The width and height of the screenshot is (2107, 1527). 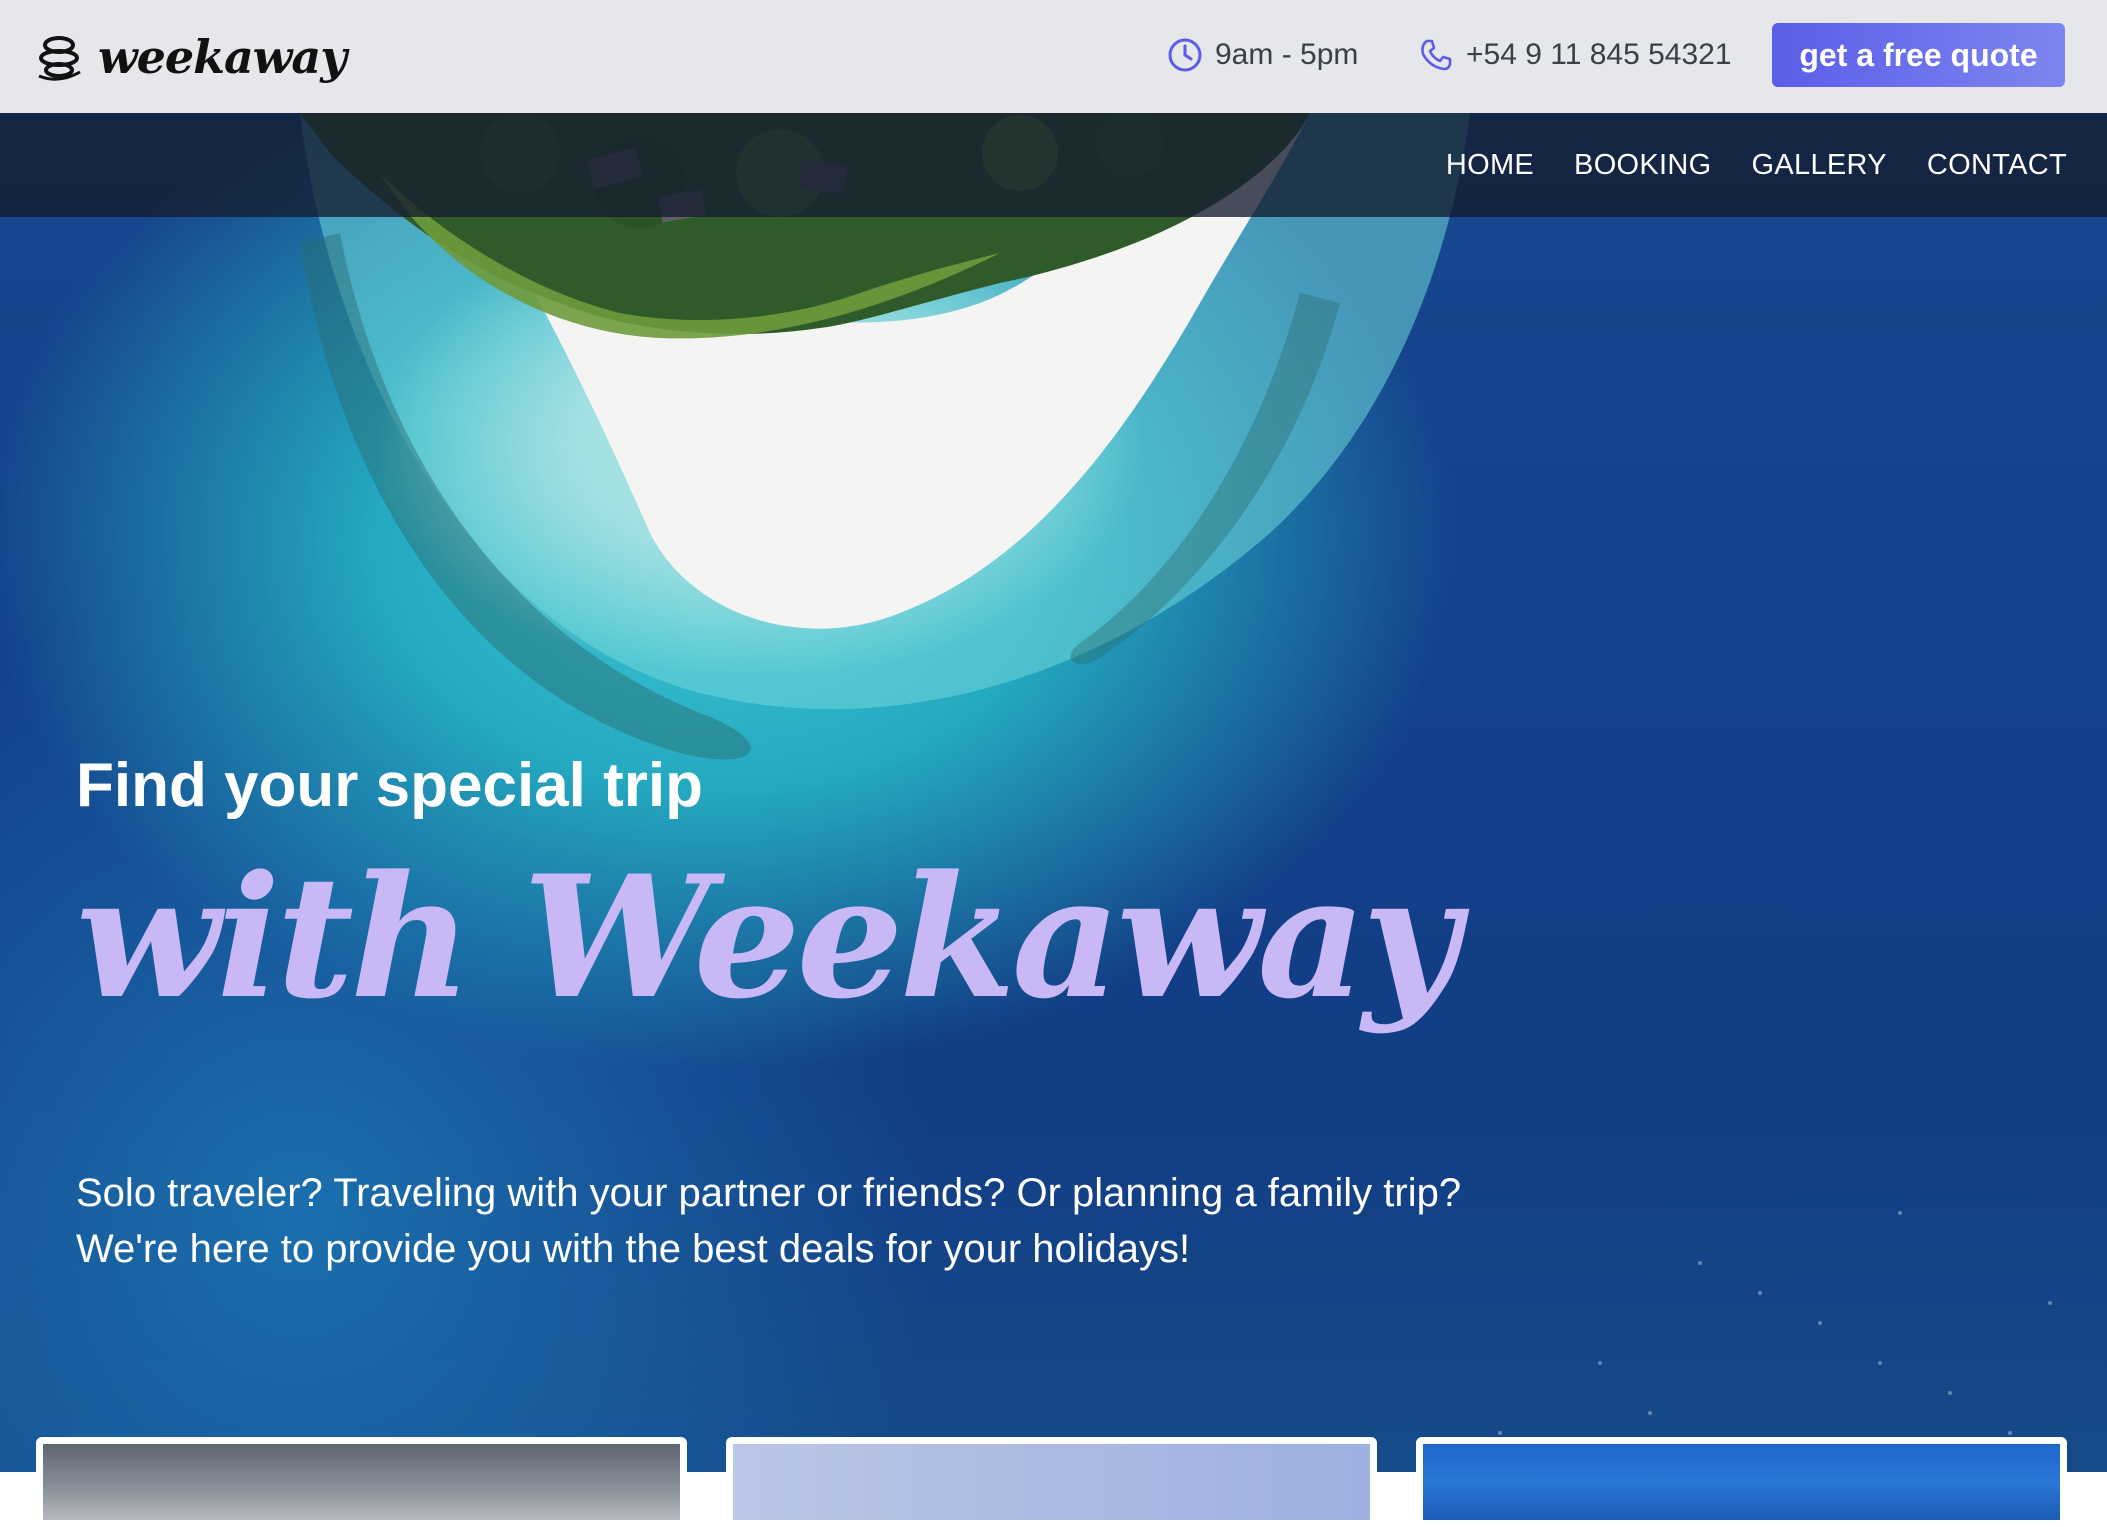 What do you see at coordinates (1436, 55) in the screenshot?
I see `phone-icon` at bounding box center [1436, 55].